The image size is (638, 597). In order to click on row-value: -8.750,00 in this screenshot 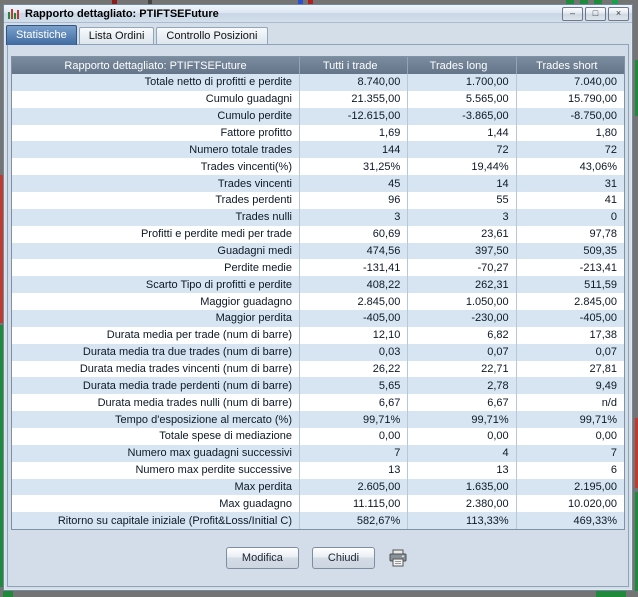, I will do `click(569, 116)`.